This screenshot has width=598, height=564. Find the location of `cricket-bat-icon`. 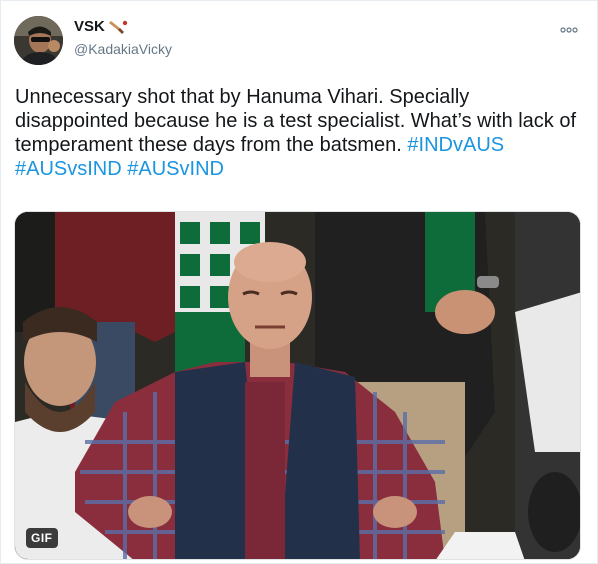

cricket-bat-icon is located at coordinates (118, 27).